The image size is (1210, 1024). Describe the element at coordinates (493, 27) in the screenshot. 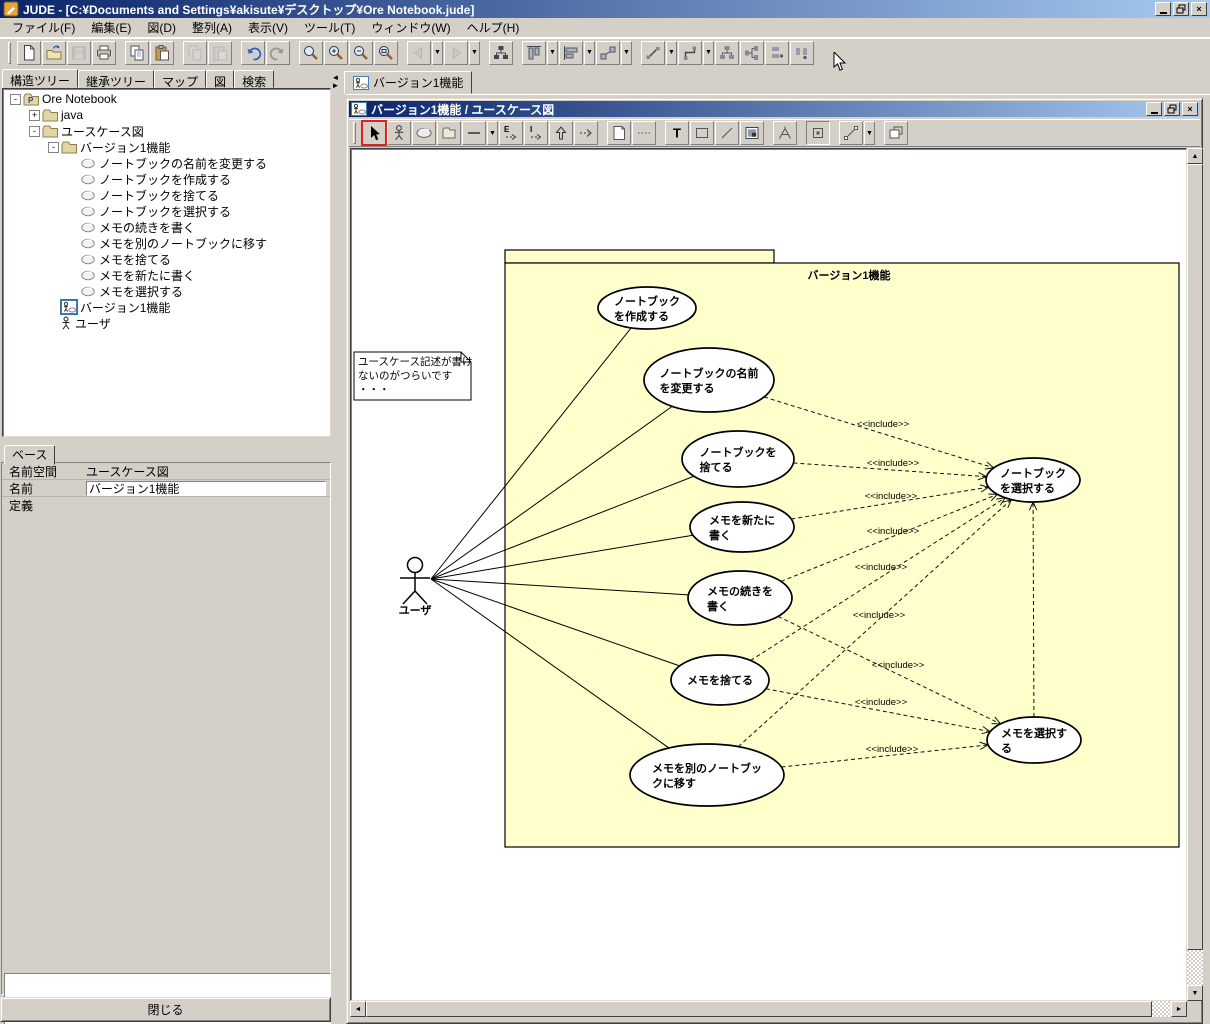

I see `menu-item-7: ヘルプ(H)` at that location.